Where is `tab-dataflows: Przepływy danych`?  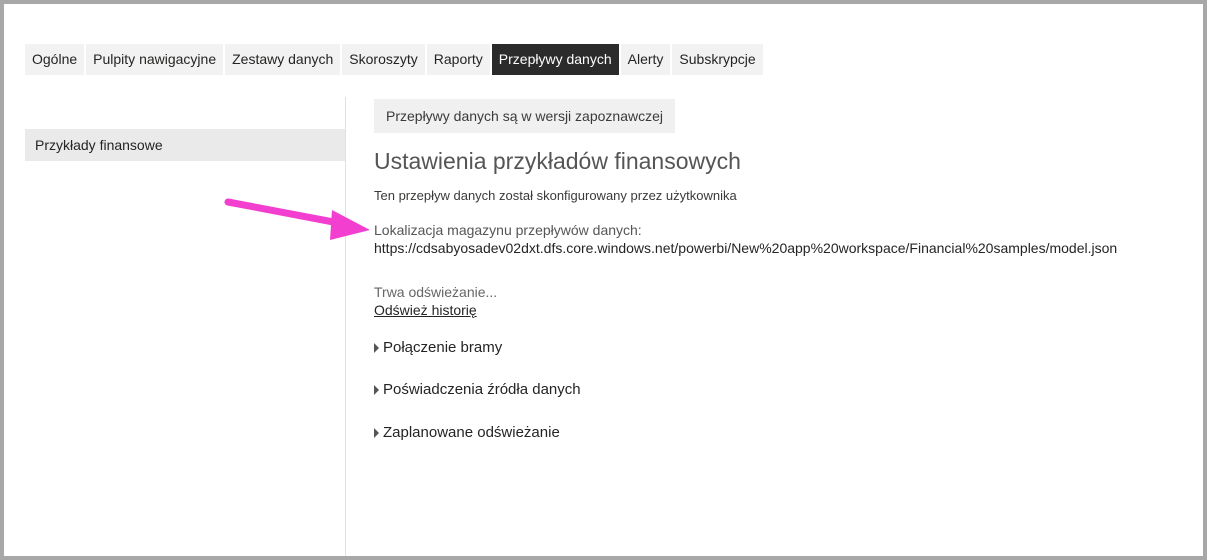 tab-dataflows: Przepływy danych is located at coordinates (555, 59).